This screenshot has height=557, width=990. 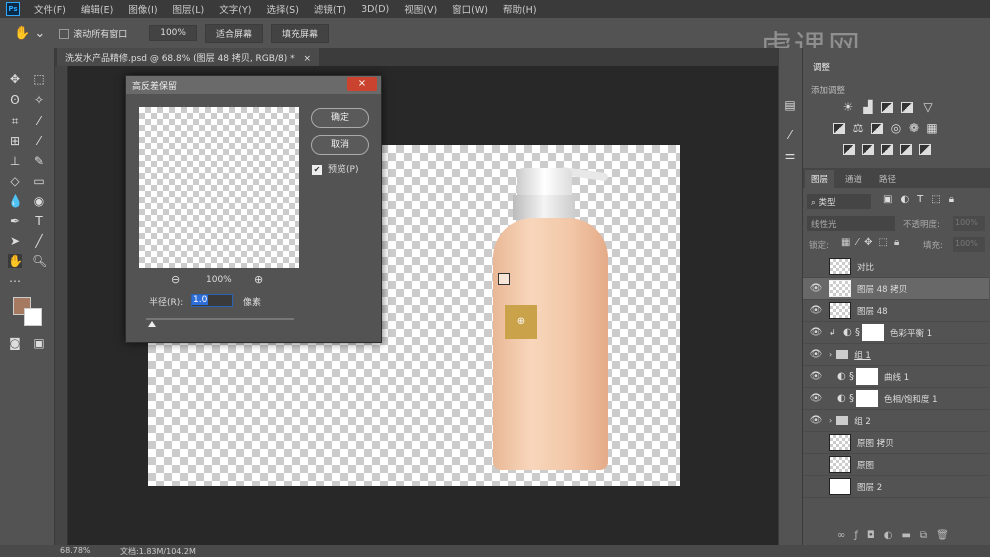 I want to click on quick-mask-icon: ◙, so click(x=15, y=343).